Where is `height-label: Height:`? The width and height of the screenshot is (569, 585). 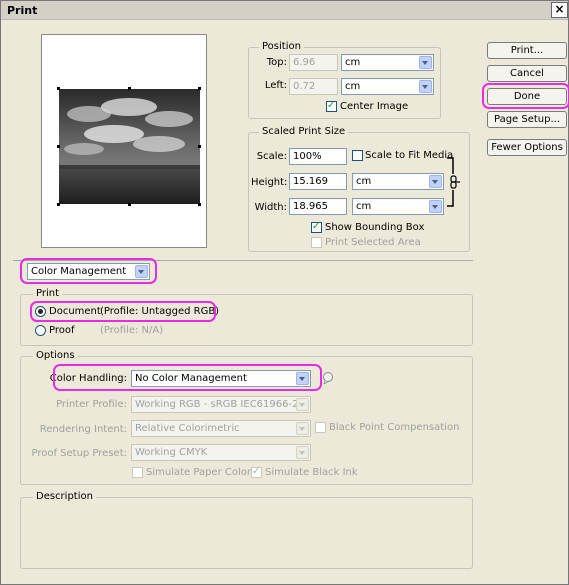 height-label: Height: is located at coordinates (269, 182).